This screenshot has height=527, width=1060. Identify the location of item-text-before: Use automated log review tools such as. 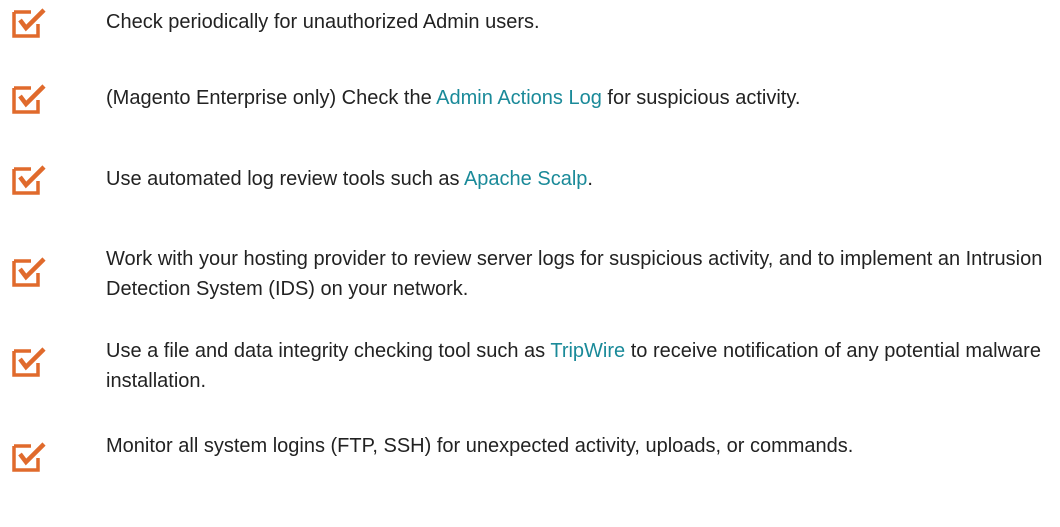
(285, 179).